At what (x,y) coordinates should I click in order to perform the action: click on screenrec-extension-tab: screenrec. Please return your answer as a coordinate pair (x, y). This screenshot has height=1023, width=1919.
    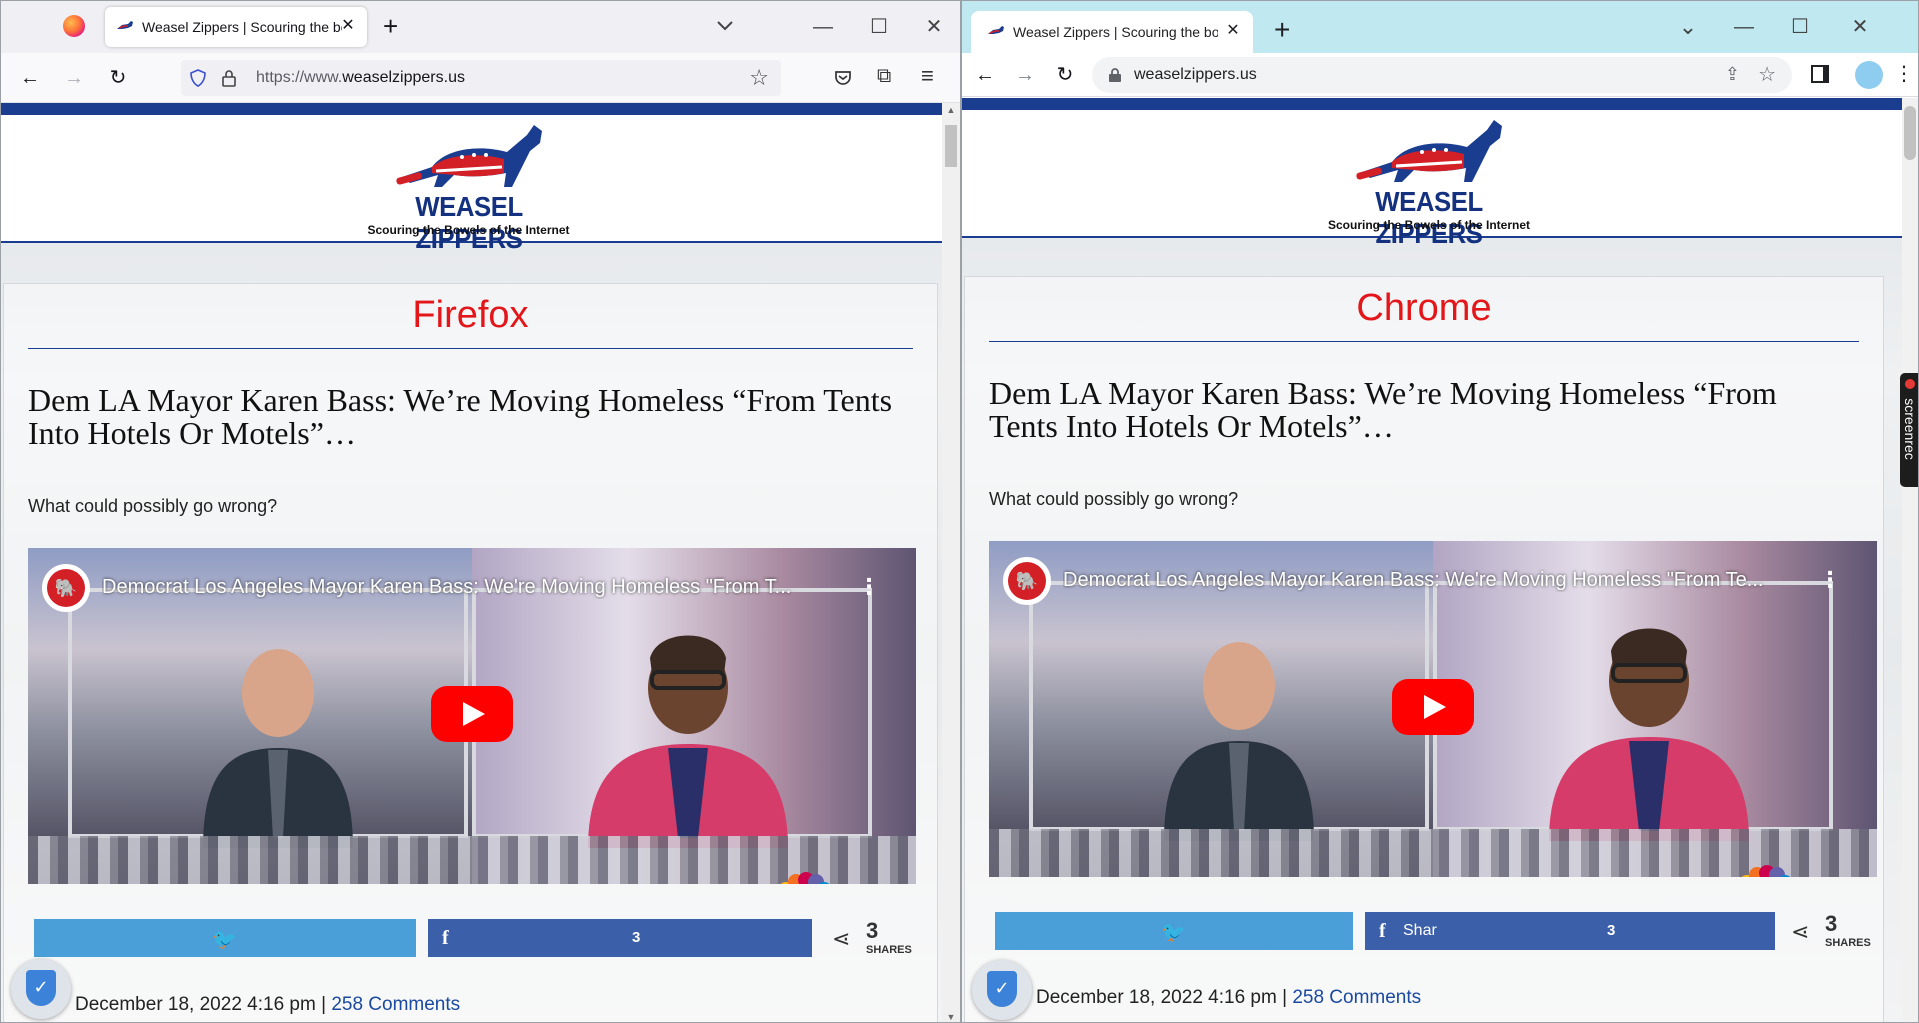
    Looking at the image, I should click on (1909, 430).